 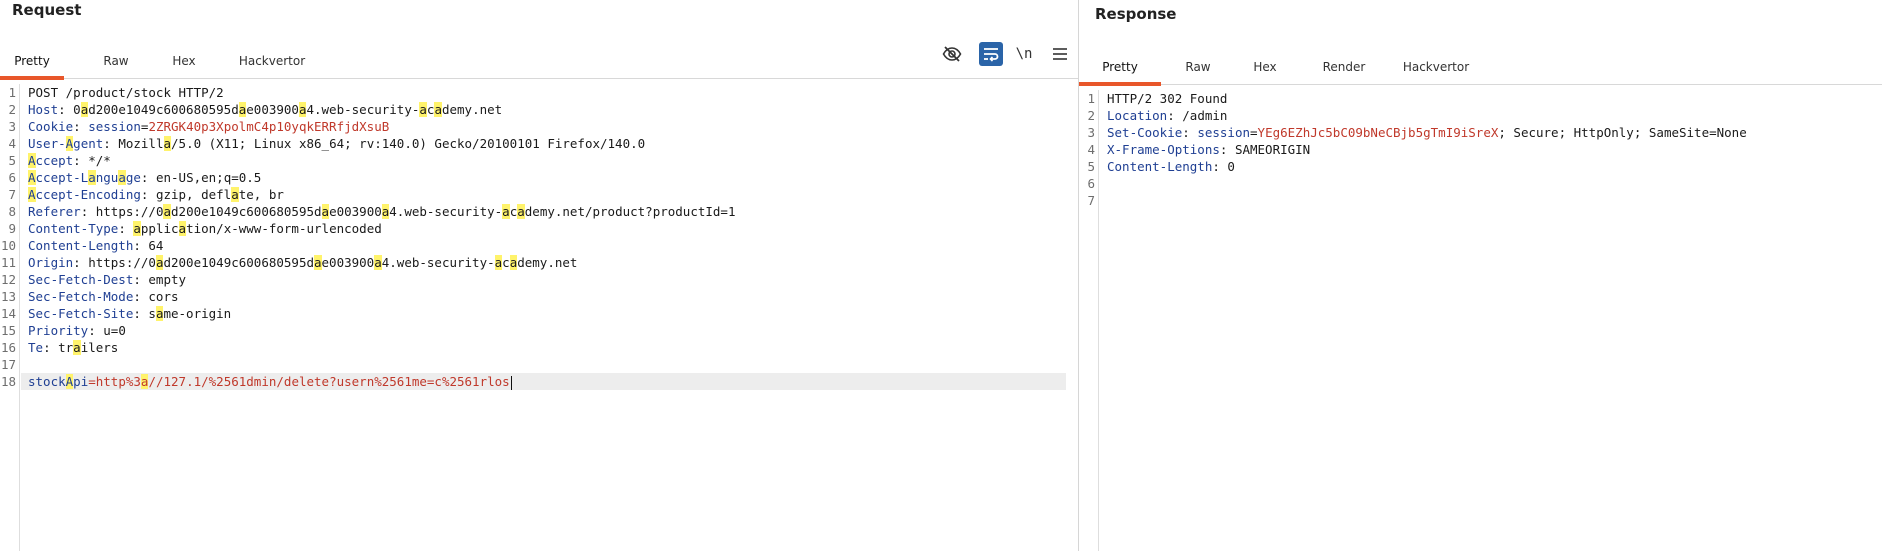 I want to click on request-line: 17, so click(x=533, y=364).